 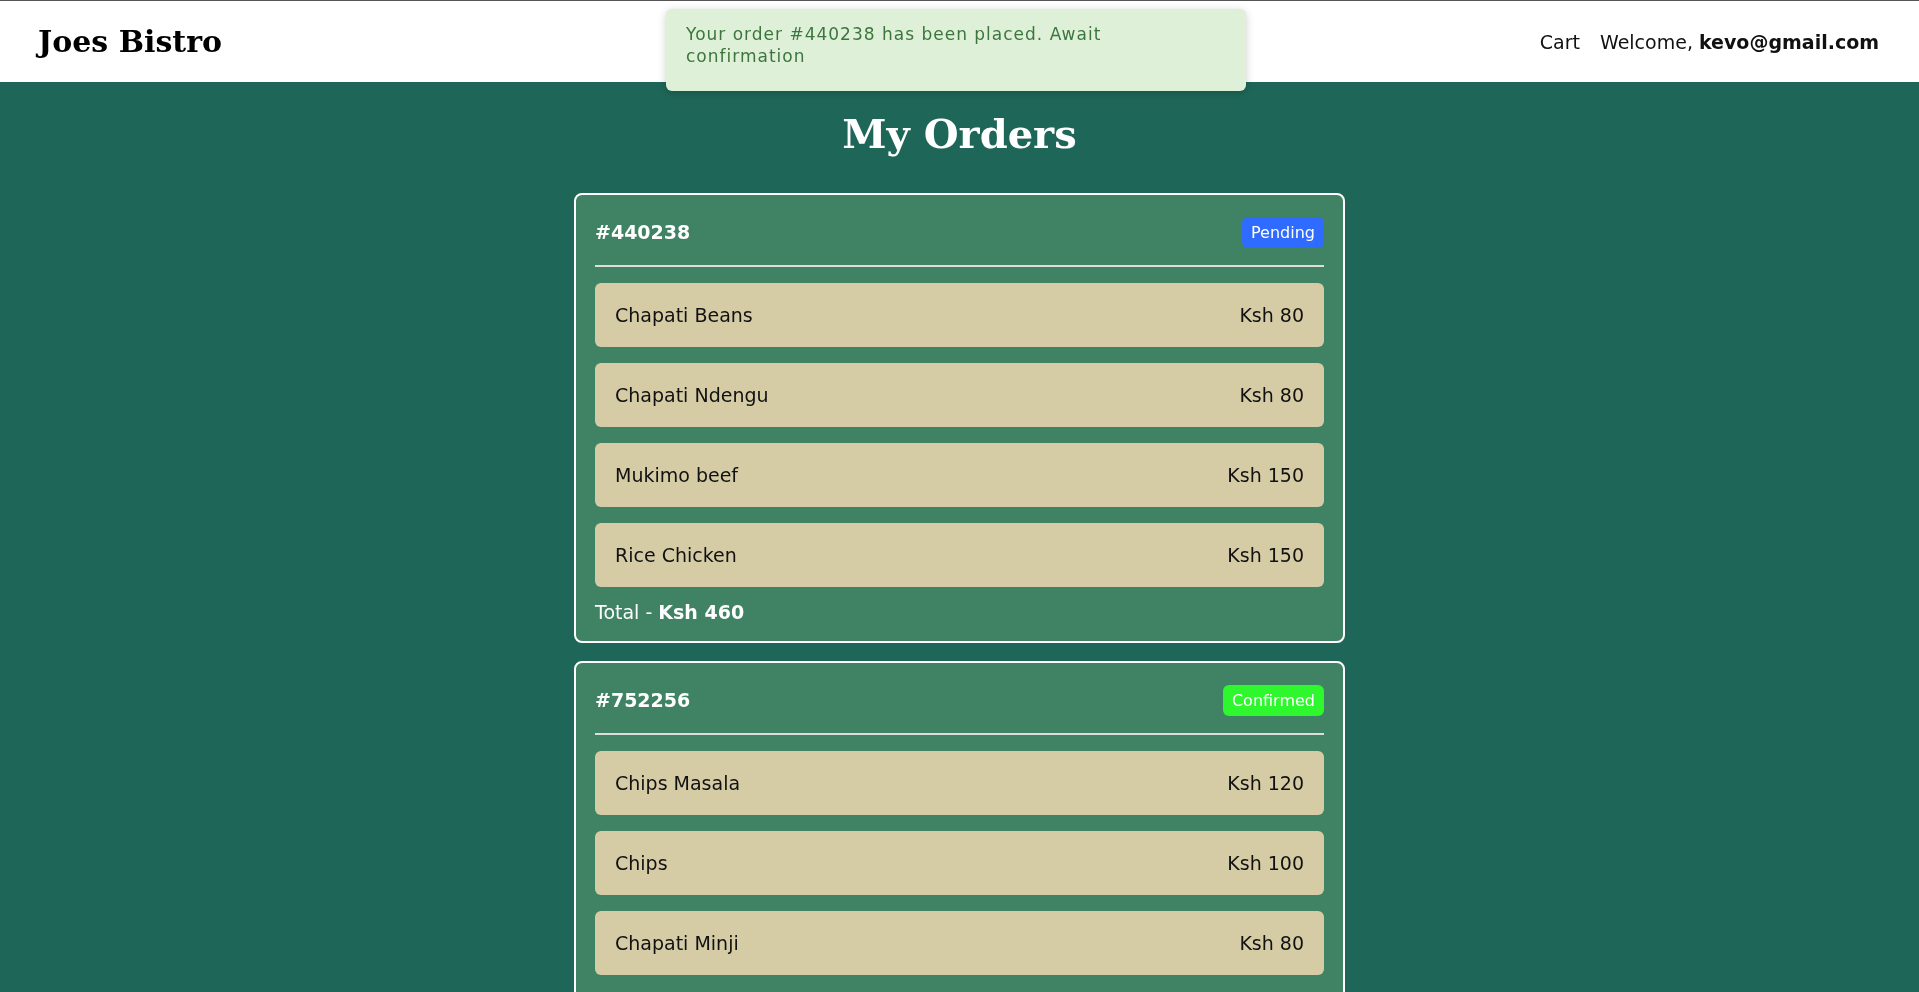 I want to click on item-name: Rice Chicken, so click(x=676, y=555).